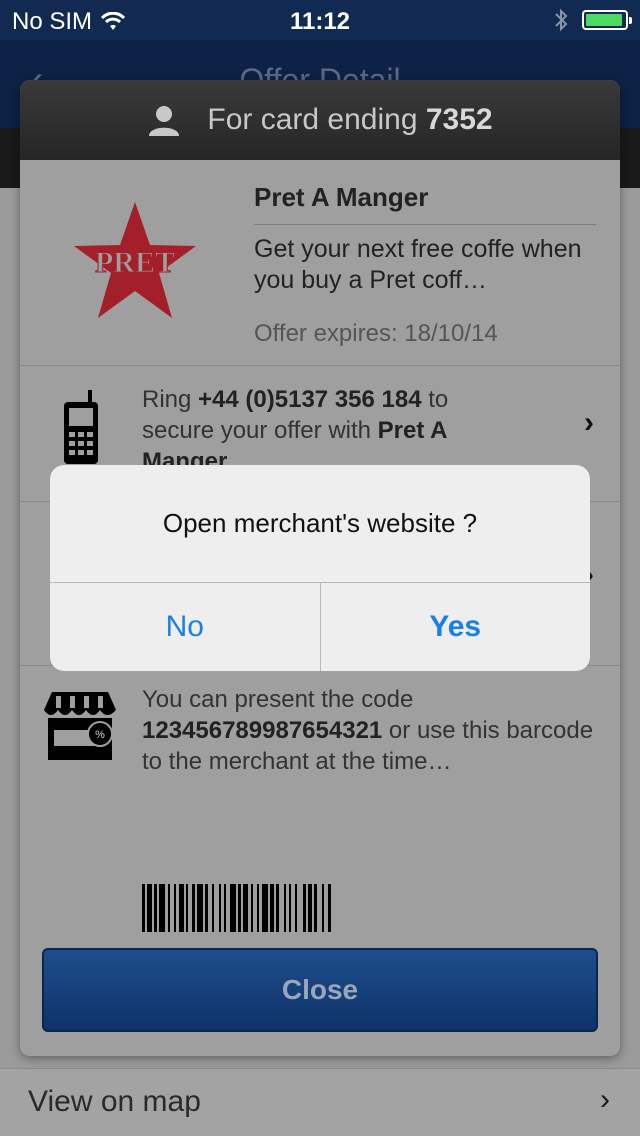 The height and width of the screenshot is (1136, 640). I want to click on phone-number: +44 (0)5137 356 184, so click(310, 399).